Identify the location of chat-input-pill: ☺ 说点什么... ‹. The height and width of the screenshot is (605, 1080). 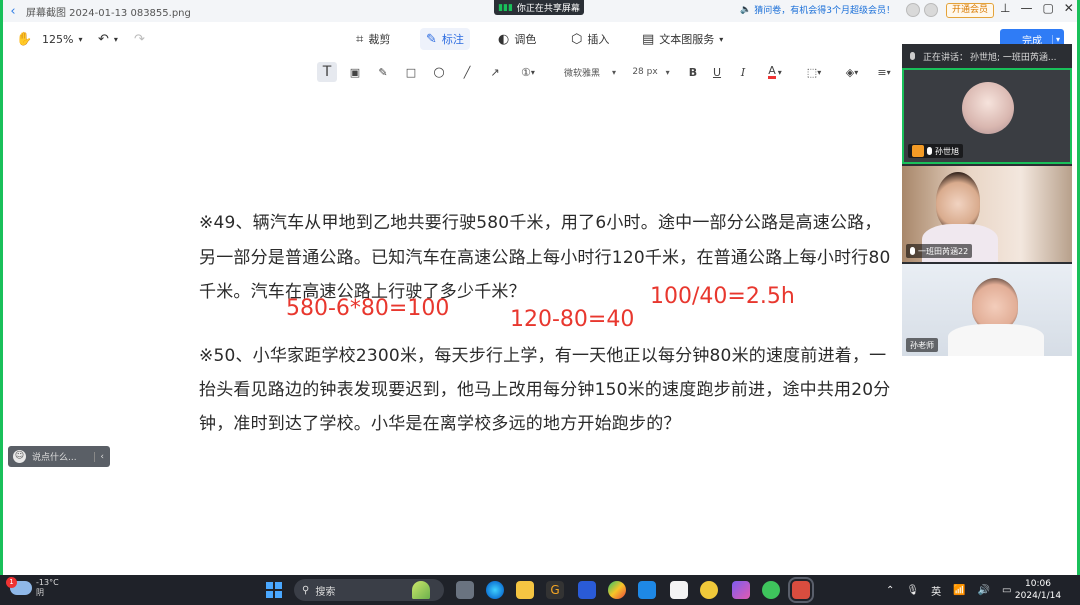
(59, 456).